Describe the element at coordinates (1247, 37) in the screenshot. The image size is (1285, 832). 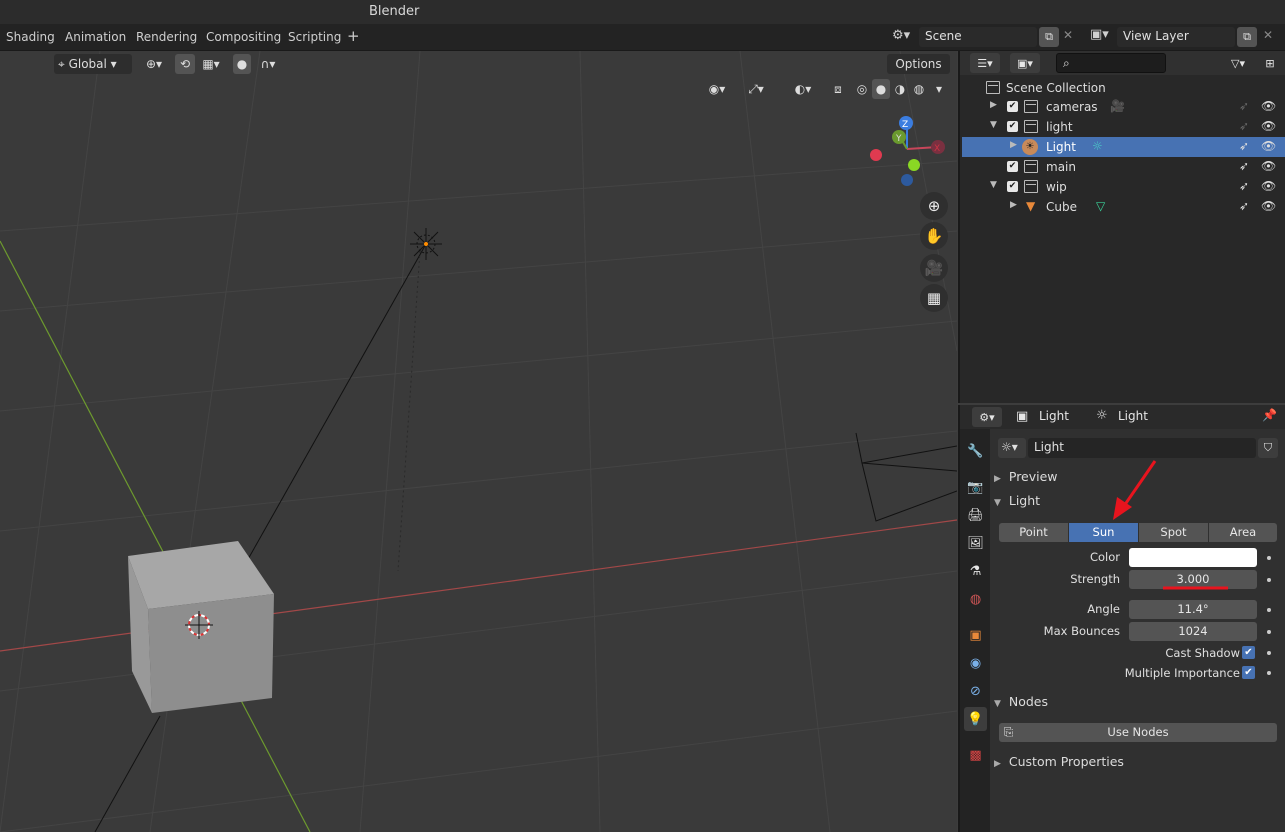
I see `new-view-layer-icon: ⧉` at that location.